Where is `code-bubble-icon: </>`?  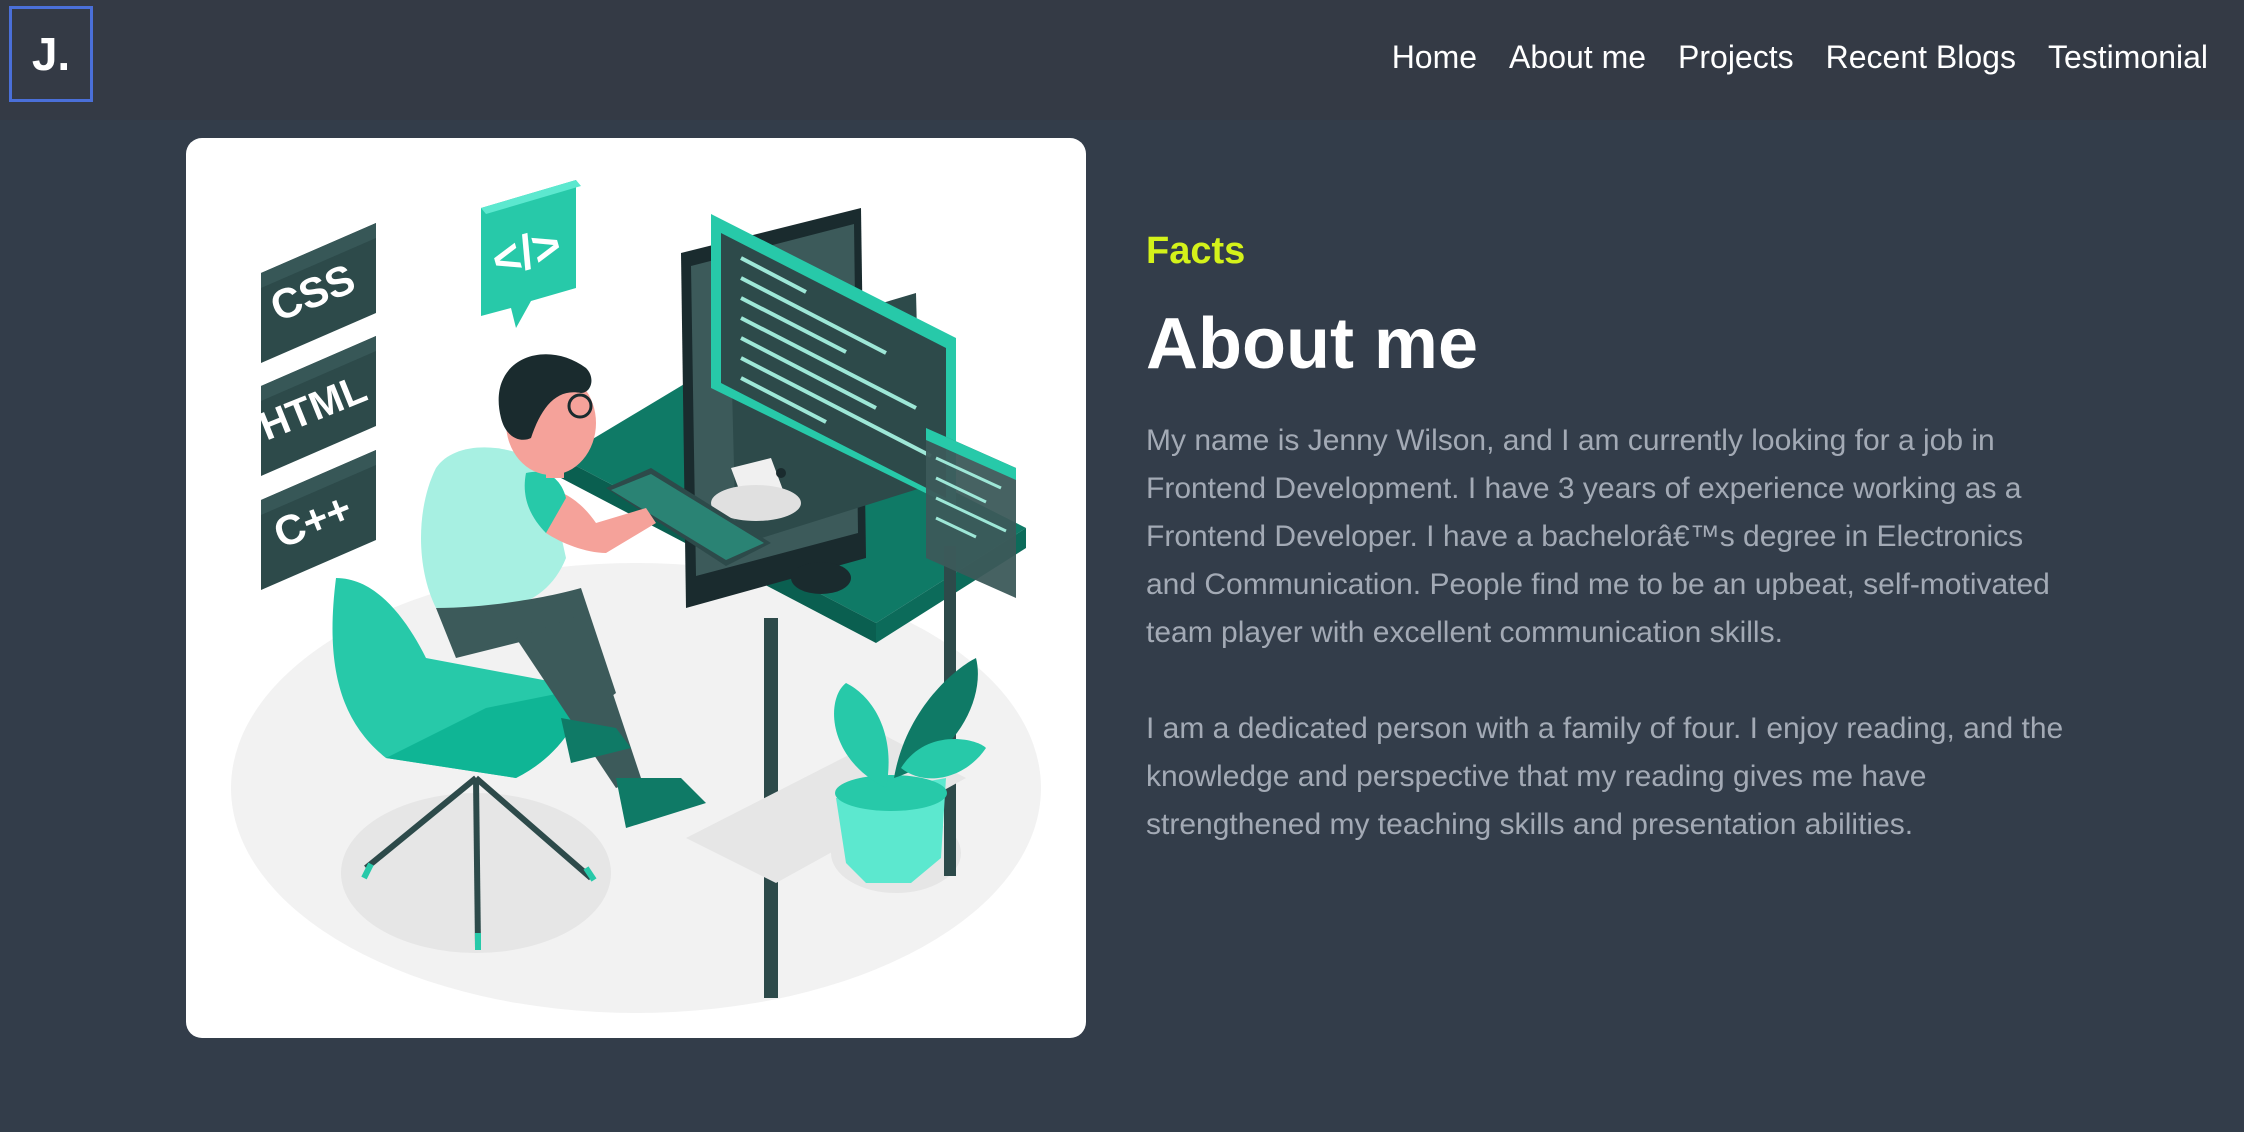 code-bubble-icon: </> is located at coordinates (531, 254).